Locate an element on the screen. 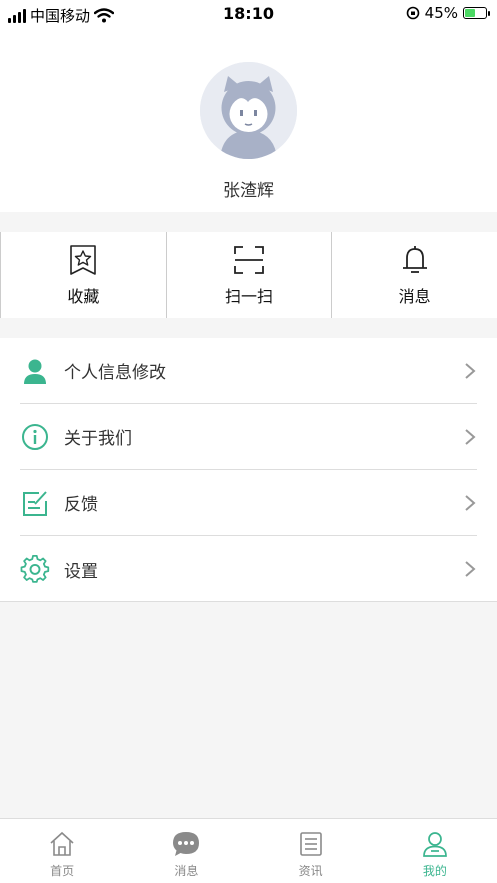  tab-label: 资讯 is located at coordinates (310, 871).